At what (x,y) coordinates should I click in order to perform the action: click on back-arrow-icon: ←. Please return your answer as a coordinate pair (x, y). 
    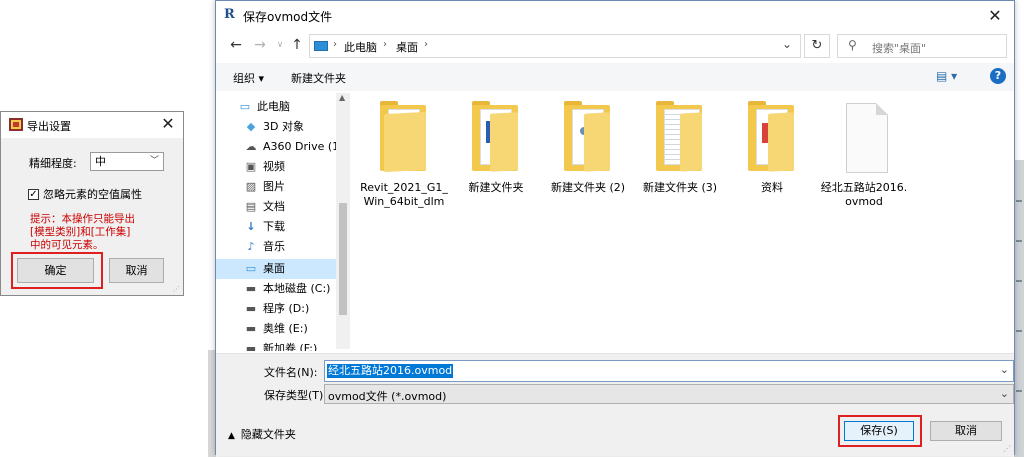
    Looking at the image, I should click on (236, 45).